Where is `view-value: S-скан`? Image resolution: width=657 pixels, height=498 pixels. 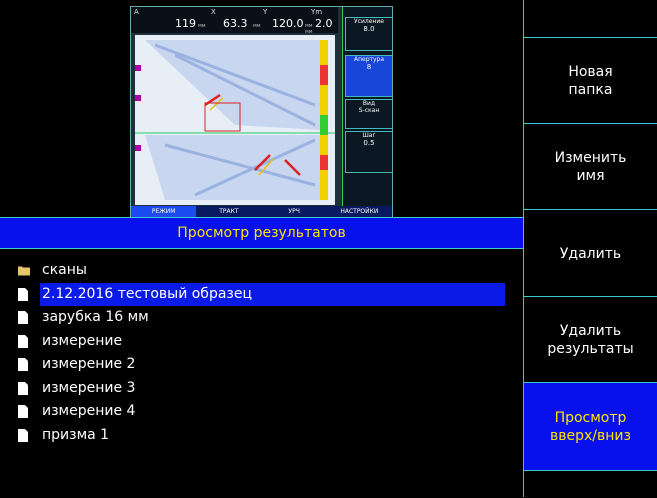
view-value: S-скан is located at coordinates (369, 110).